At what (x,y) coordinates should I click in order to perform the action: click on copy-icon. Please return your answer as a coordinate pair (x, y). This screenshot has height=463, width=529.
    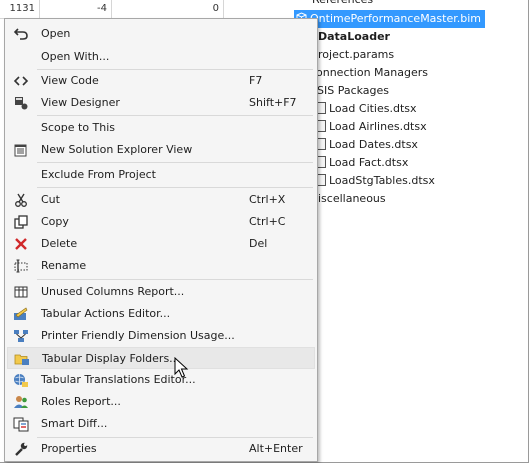
    Looking at the image, I should click on (21, 222).